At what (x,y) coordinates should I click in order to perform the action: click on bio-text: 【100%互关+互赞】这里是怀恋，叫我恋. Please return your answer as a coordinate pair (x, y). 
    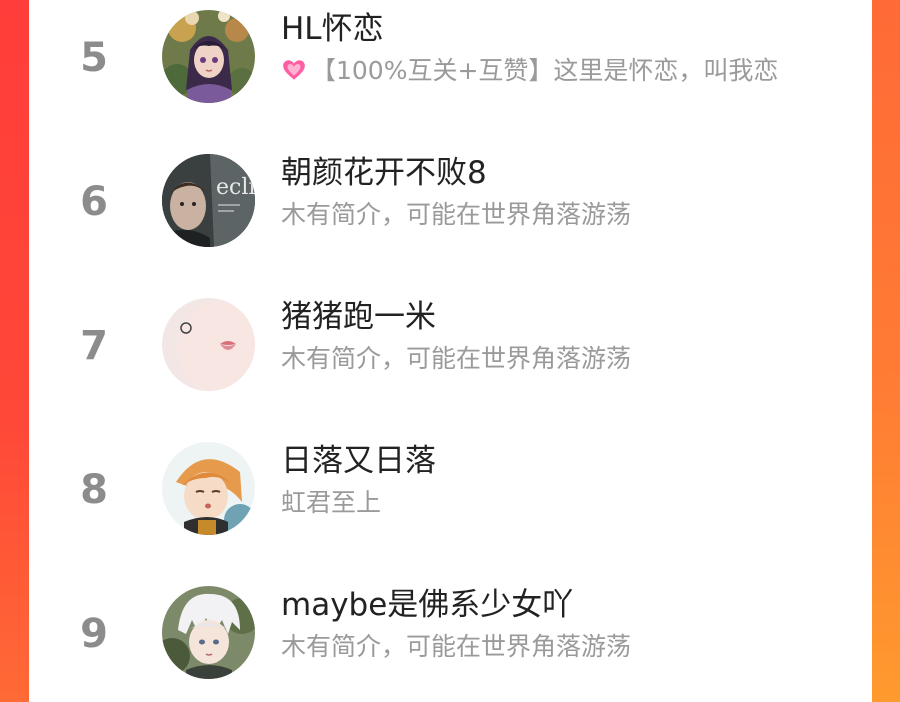
    Looking at the image, I should click on (545, 71).